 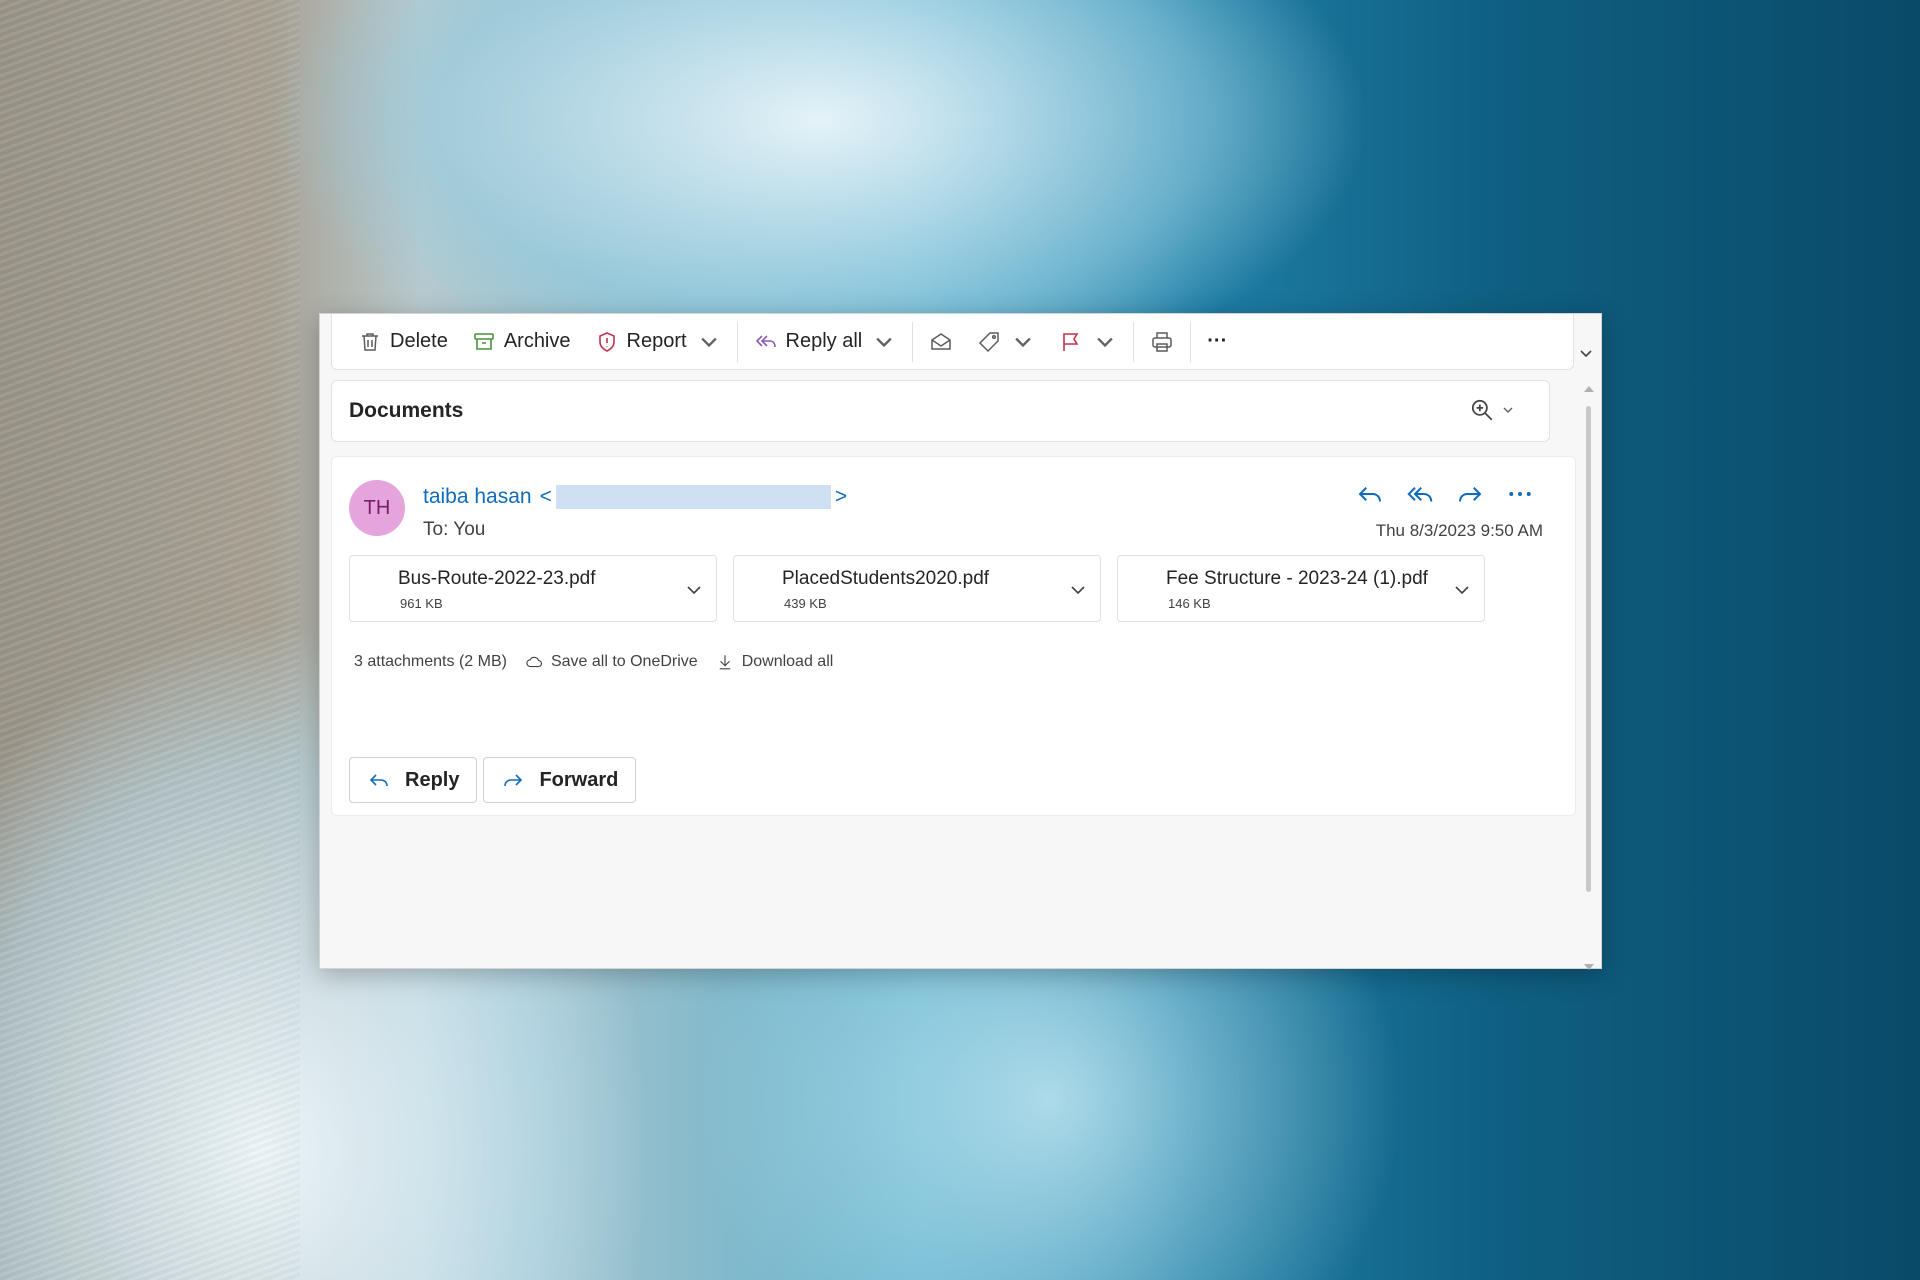 I want to click on flag-button, so click(x=1088, y=342).